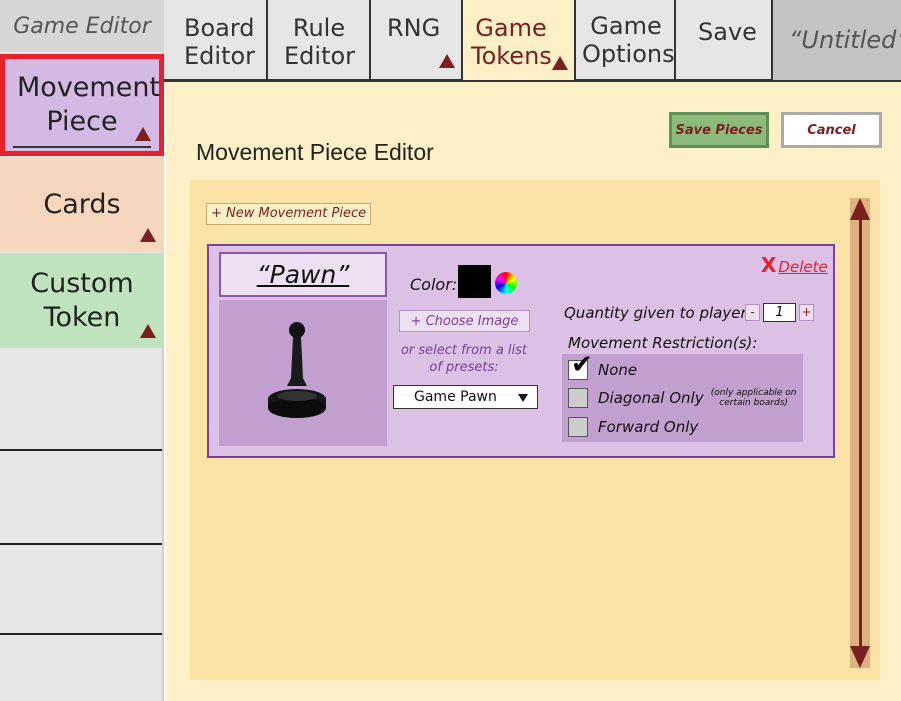  I want to click on sidebar-item-label: Custom Token, so click(82, 300).